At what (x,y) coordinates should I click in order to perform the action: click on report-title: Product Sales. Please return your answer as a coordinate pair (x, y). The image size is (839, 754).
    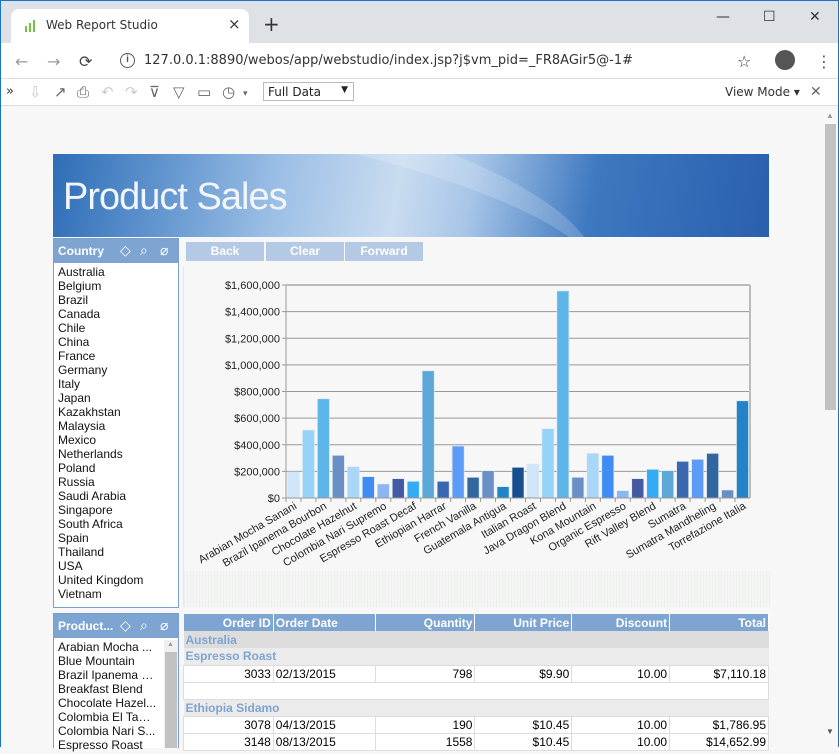
    Looking at the image, I should click on (175, 197).